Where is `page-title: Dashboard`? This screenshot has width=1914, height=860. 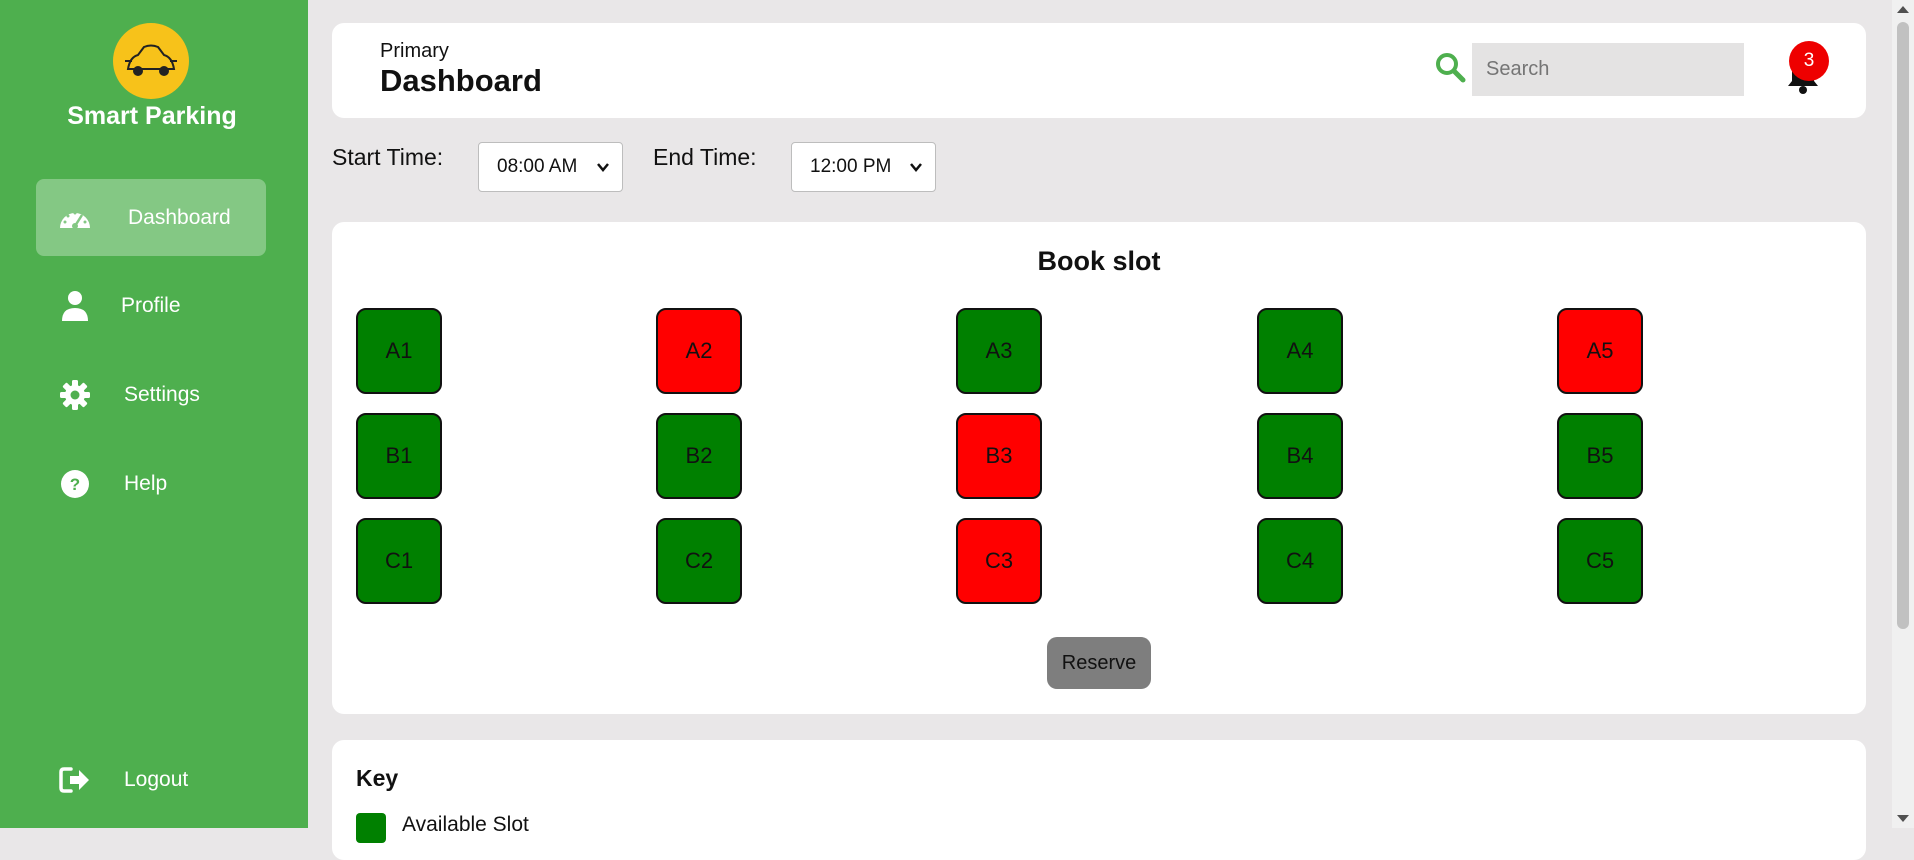
page-title: Dashboard is located at coordinates (461, 80).